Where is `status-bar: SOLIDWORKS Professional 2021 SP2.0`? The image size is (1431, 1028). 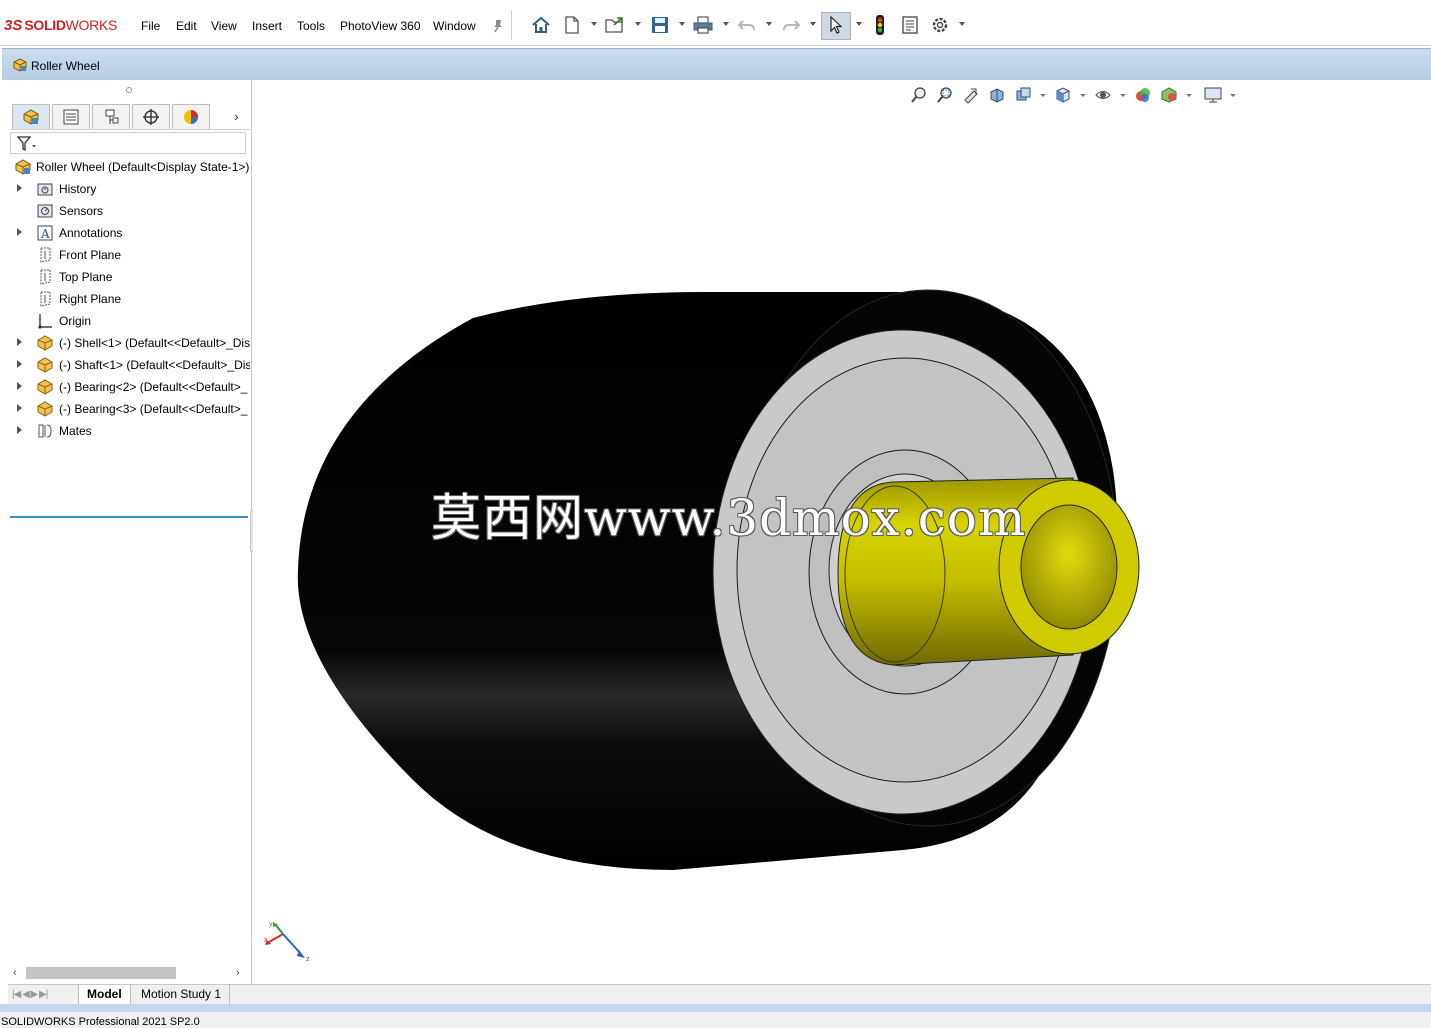
status-bar: SOLIDWORKS Professional 2021 SP2.0 is located at coordinates (715, 1020).